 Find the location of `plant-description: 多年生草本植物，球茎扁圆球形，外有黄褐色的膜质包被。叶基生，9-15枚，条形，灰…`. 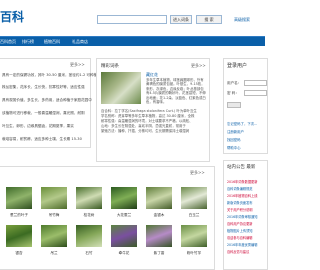

plant-description: 多年生草本植物，球茎扁圆球形，外有黄褐色的膜质包被。叶基生，9-15枚，条形，灰… is located at coordinates (176, 91).